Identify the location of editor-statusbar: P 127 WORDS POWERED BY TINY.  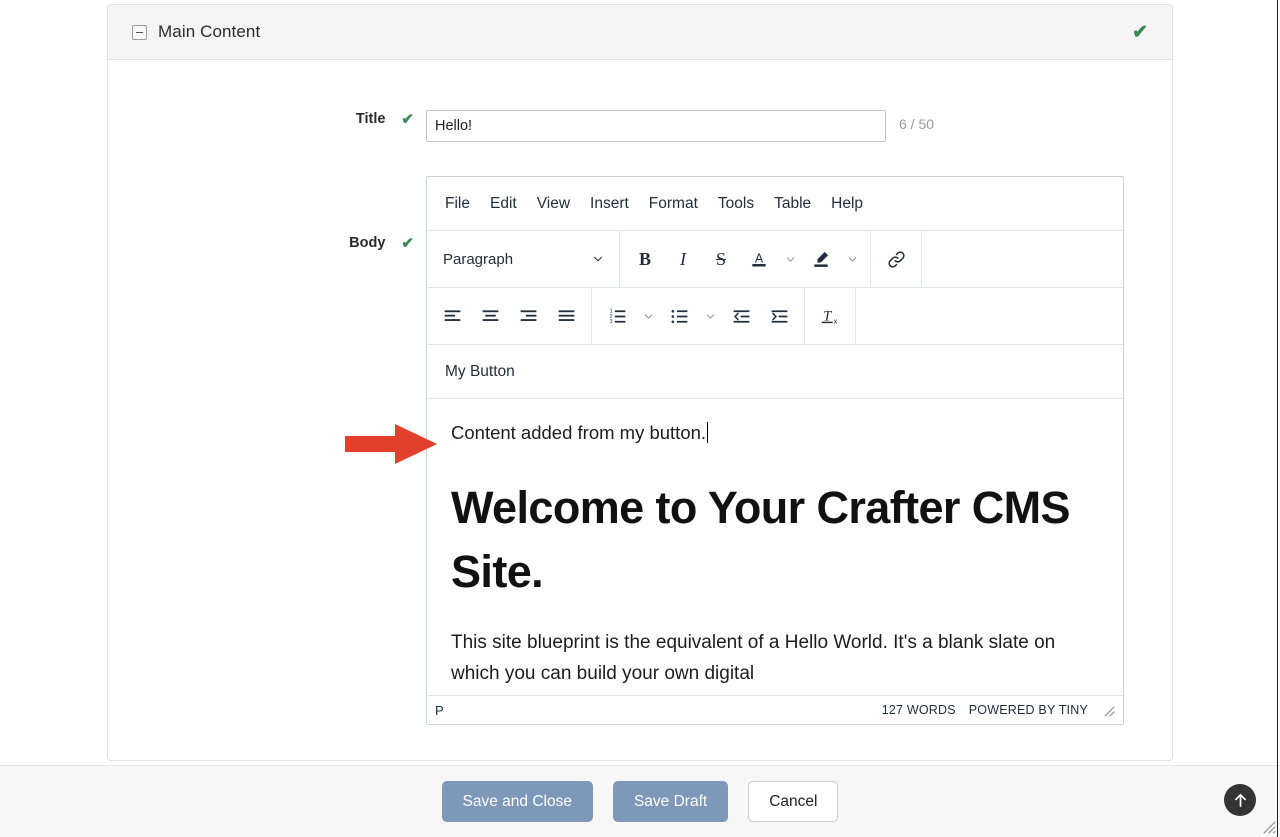
(775, 709).